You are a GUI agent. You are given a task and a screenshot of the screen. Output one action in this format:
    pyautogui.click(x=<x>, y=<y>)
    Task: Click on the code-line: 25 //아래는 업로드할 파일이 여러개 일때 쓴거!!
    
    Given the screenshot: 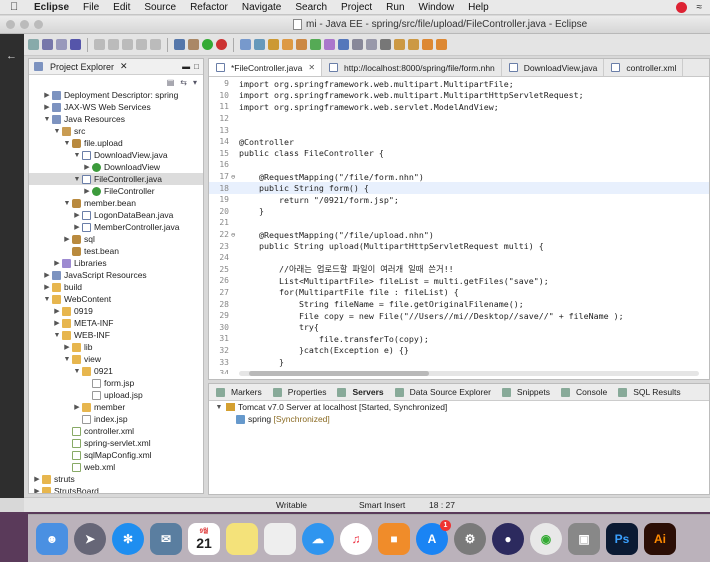 What is the action you would take?
    pyautogui.click(x=459, y=270)
    